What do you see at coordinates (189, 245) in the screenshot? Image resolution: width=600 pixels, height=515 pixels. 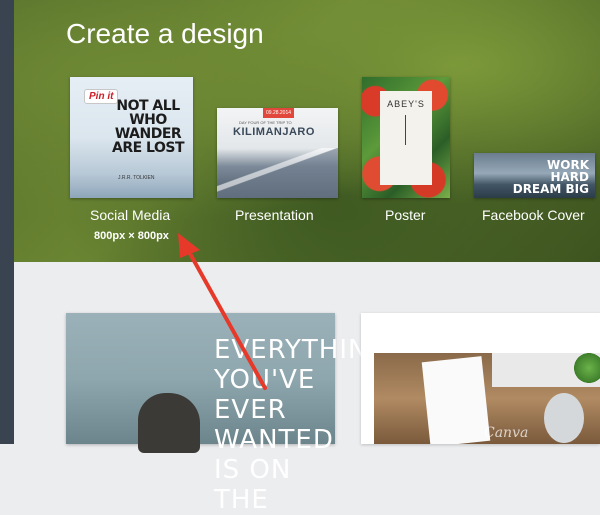 I see `arrow-head` at bounding box center [189, 245].